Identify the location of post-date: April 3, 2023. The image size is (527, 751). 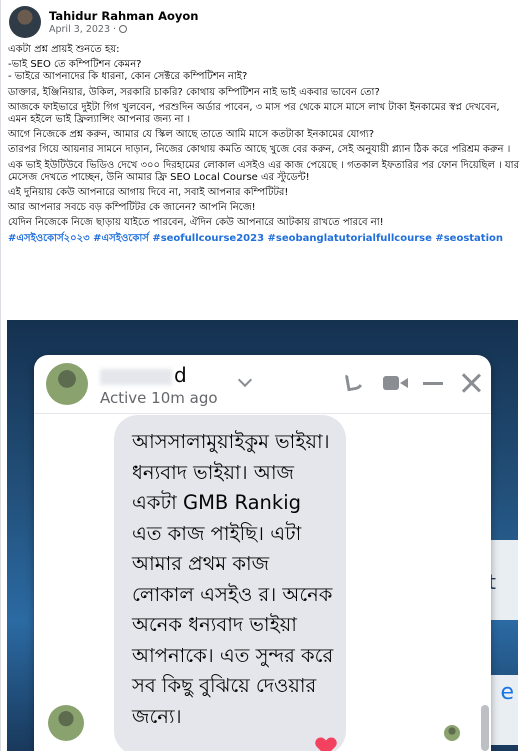
(79, 29).